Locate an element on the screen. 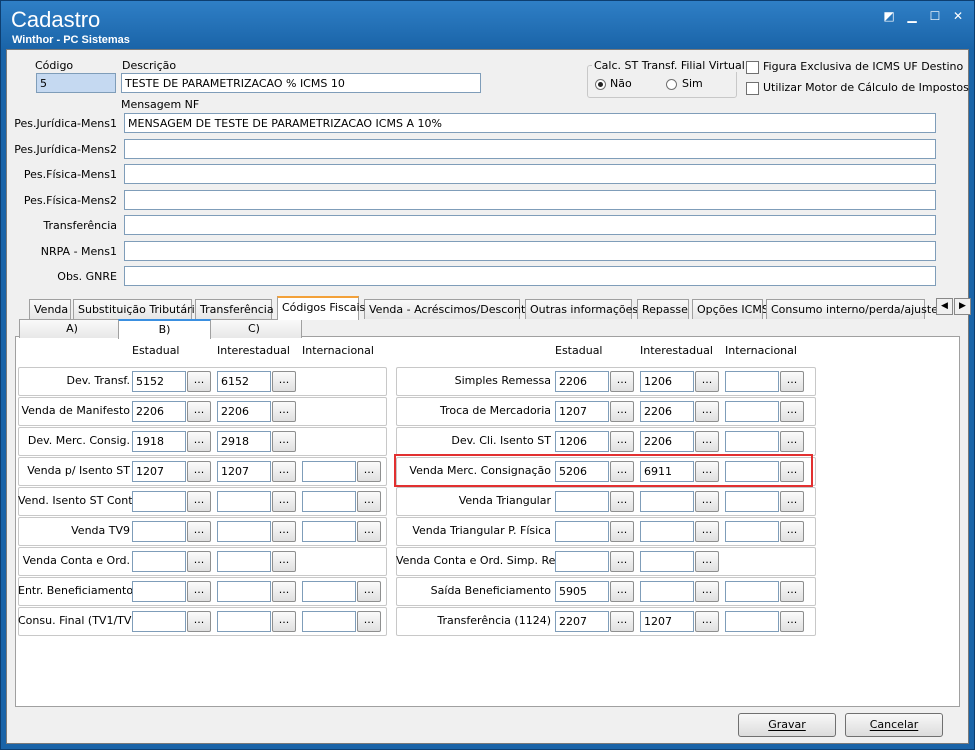  restore-icon: ◩ is located at coordinates (889, 16).